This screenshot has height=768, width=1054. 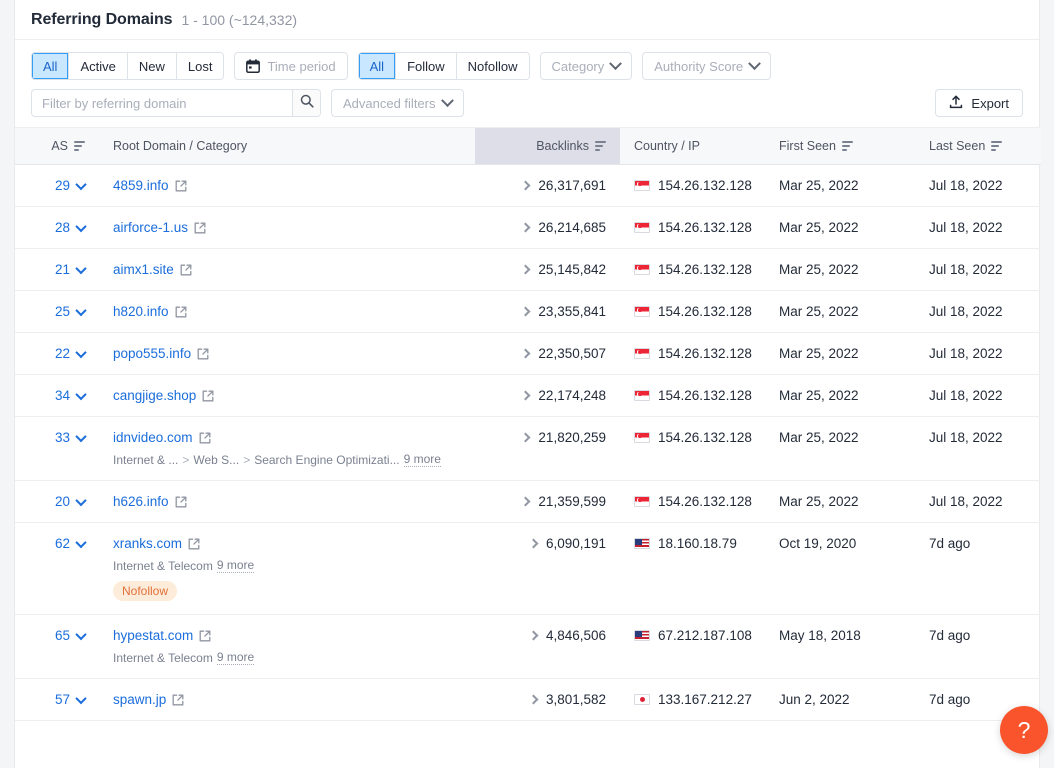 I want to click on authority-score-value: 22, so click(x=62, y=353).